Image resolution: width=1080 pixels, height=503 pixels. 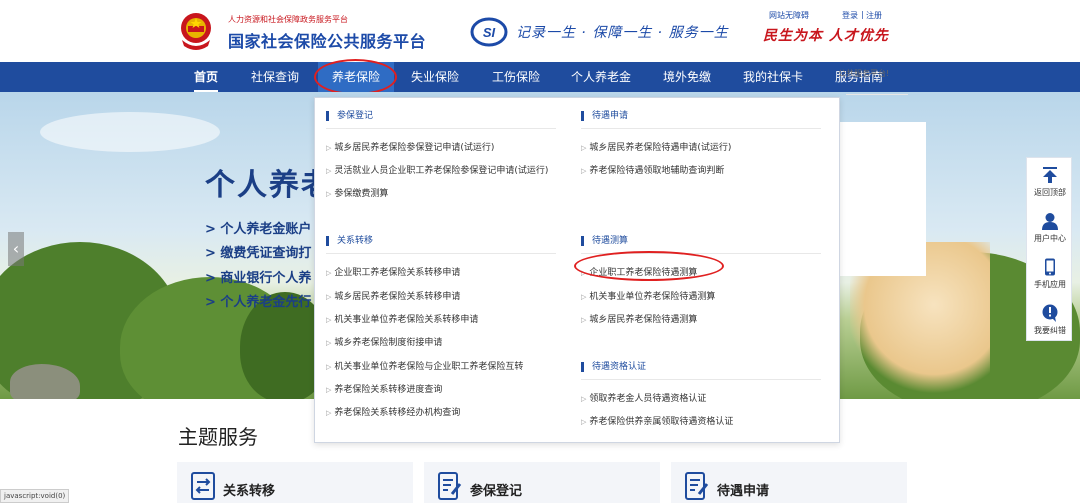 I want to click on error-report-icon, so click(x=1050, y=313).